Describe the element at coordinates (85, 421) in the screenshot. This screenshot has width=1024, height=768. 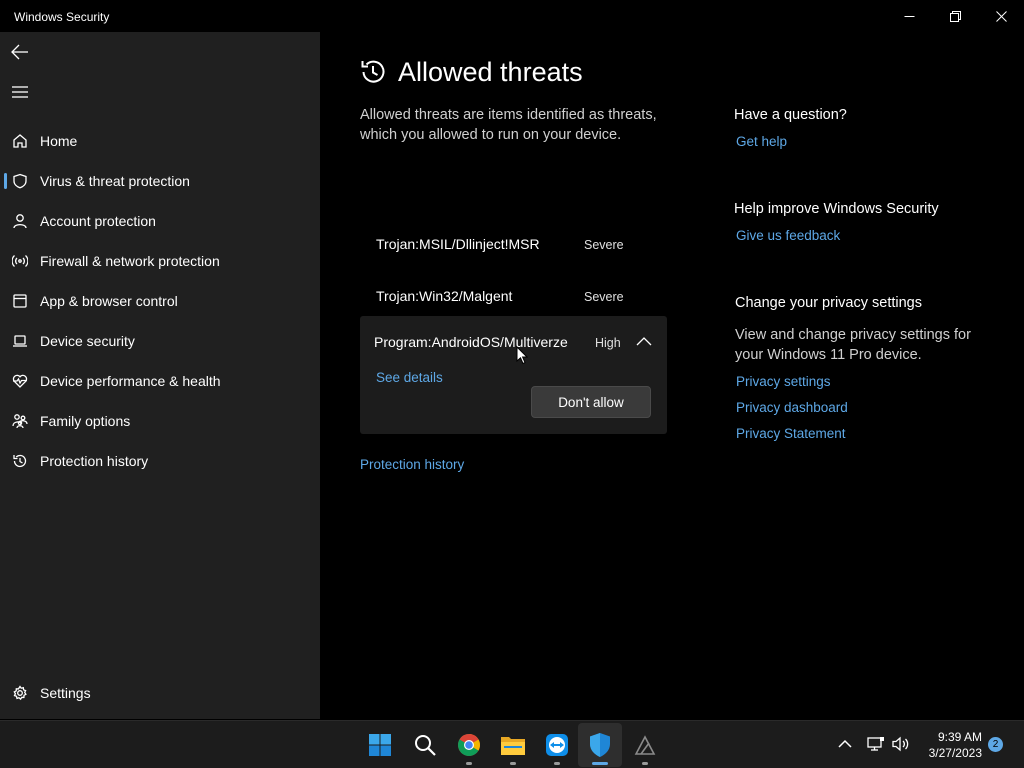
I see `sidebar-item-label: Family options` at that location.